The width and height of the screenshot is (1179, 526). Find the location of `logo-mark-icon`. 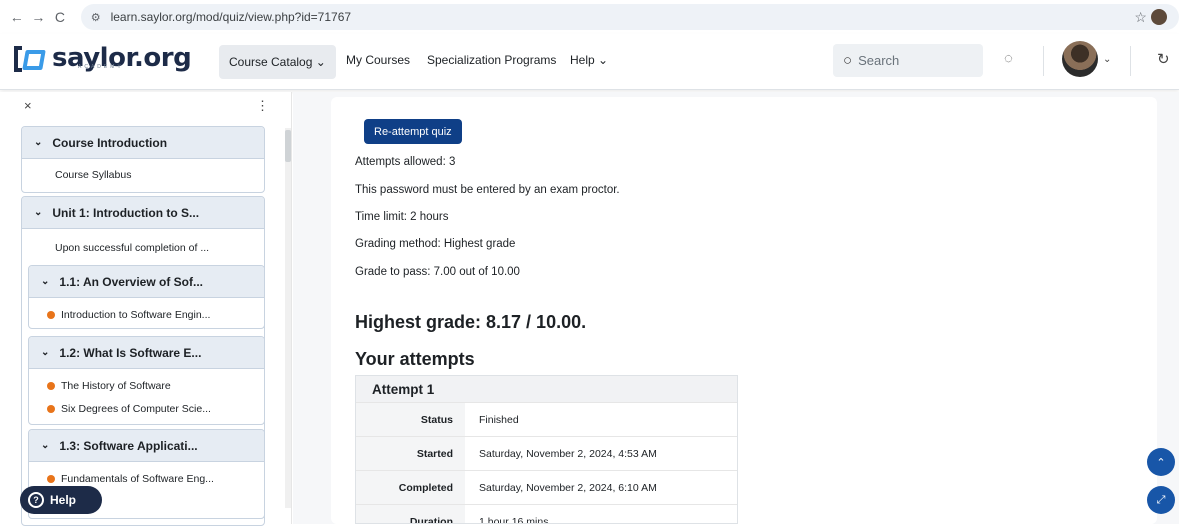

logo-mark-icon is located at coordinates (31, 59).